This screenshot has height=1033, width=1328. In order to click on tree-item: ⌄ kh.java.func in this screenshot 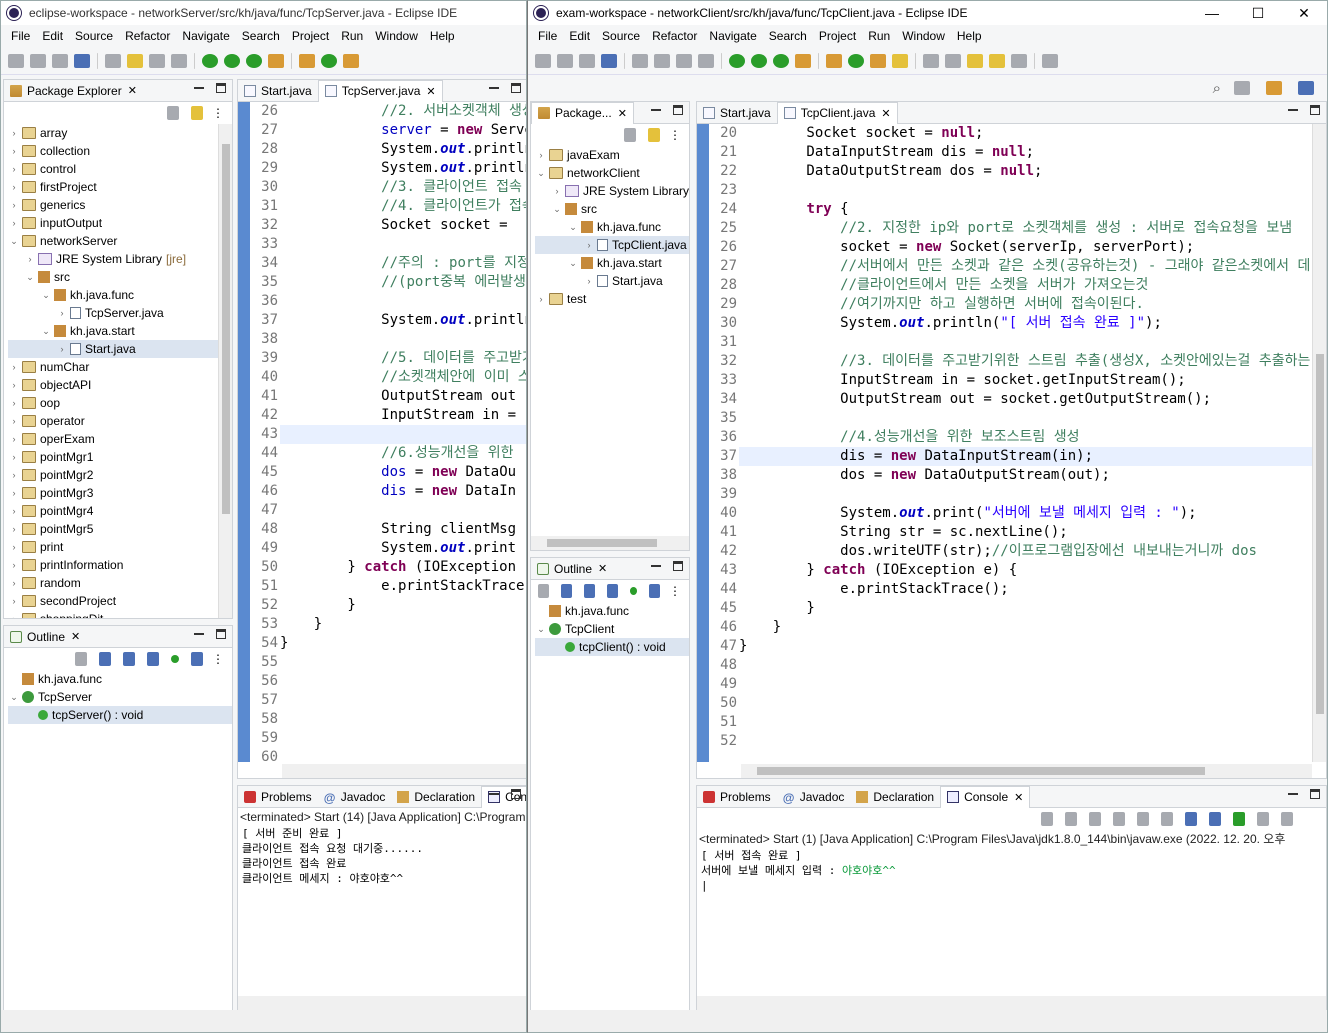, I will do `click(612, 227)`.